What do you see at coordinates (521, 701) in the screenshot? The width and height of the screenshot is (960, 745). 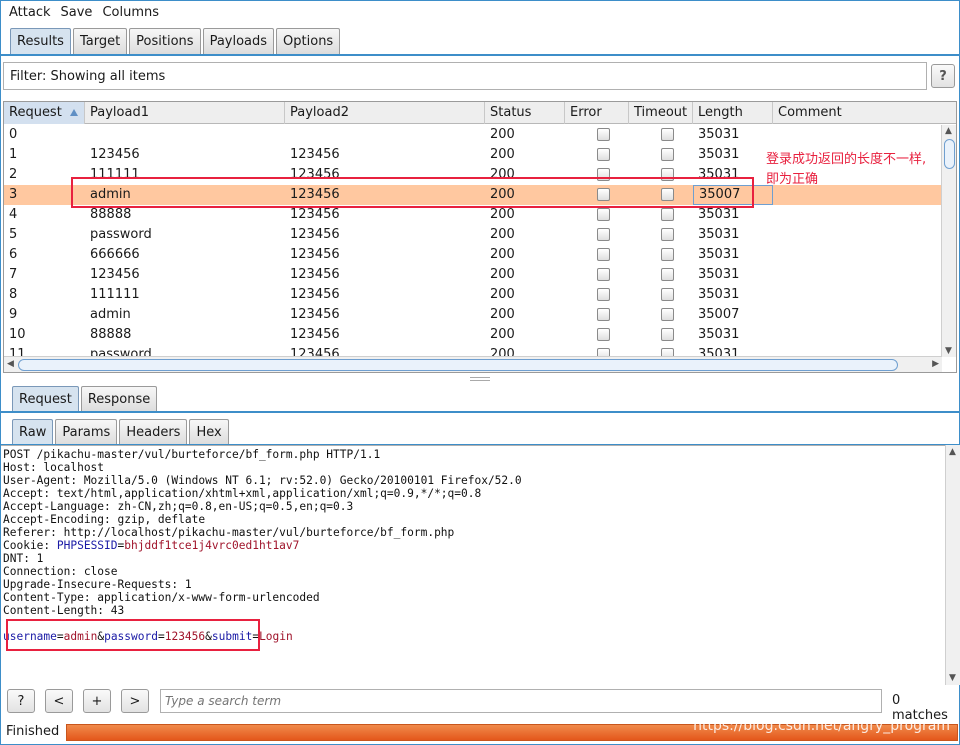 I see `search-input` at bounding box center [521, 701].